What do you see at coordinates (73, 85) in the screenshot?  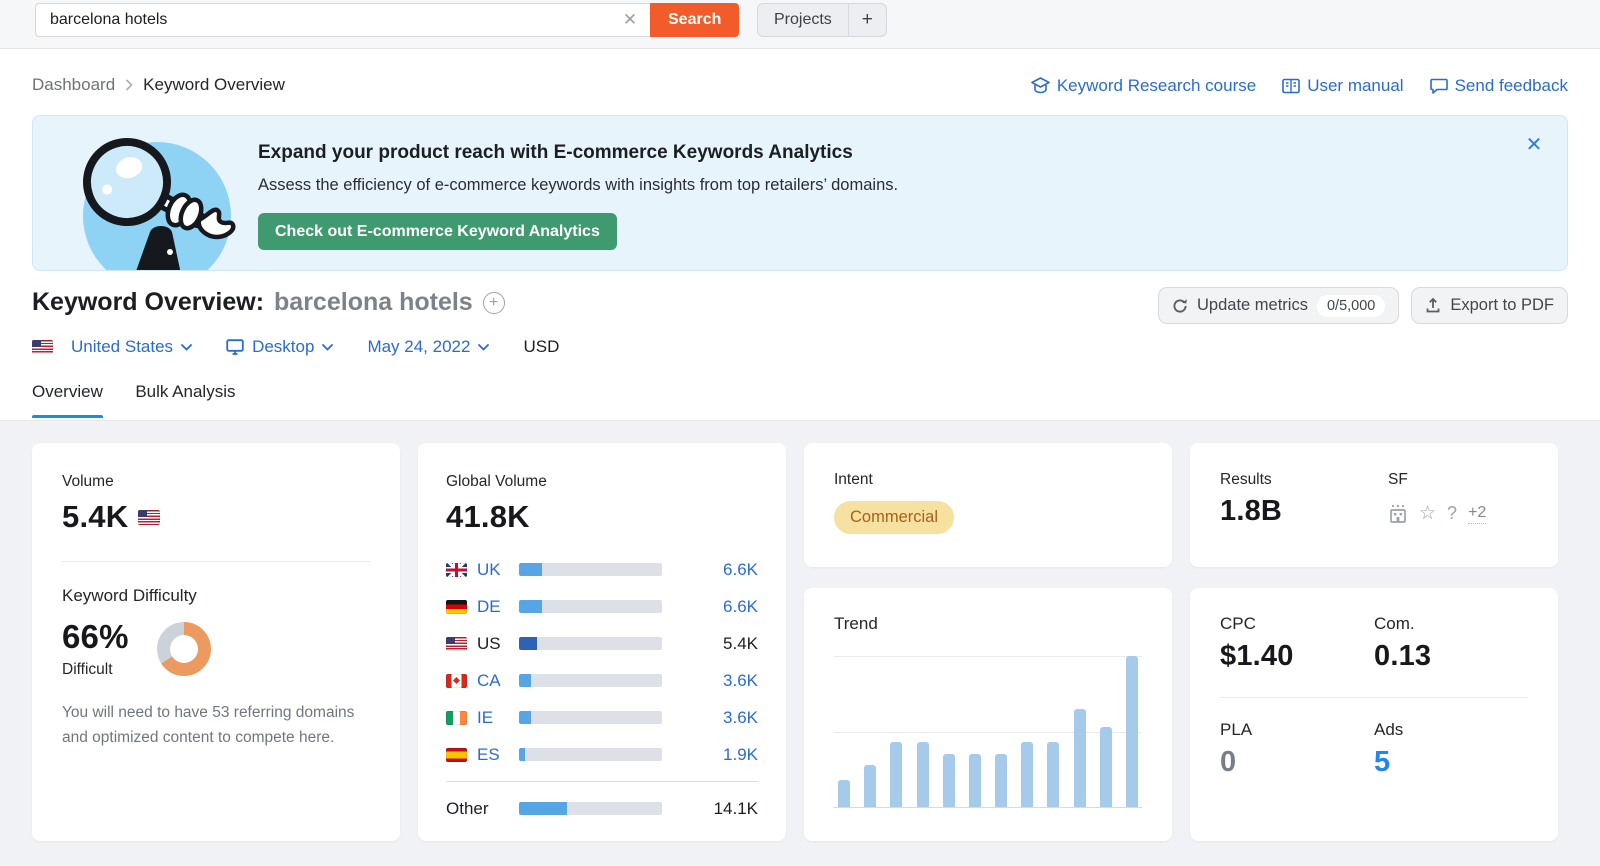 I see `breadcrumb-dashboard: Dashboard` at bounding box center [73, 85].